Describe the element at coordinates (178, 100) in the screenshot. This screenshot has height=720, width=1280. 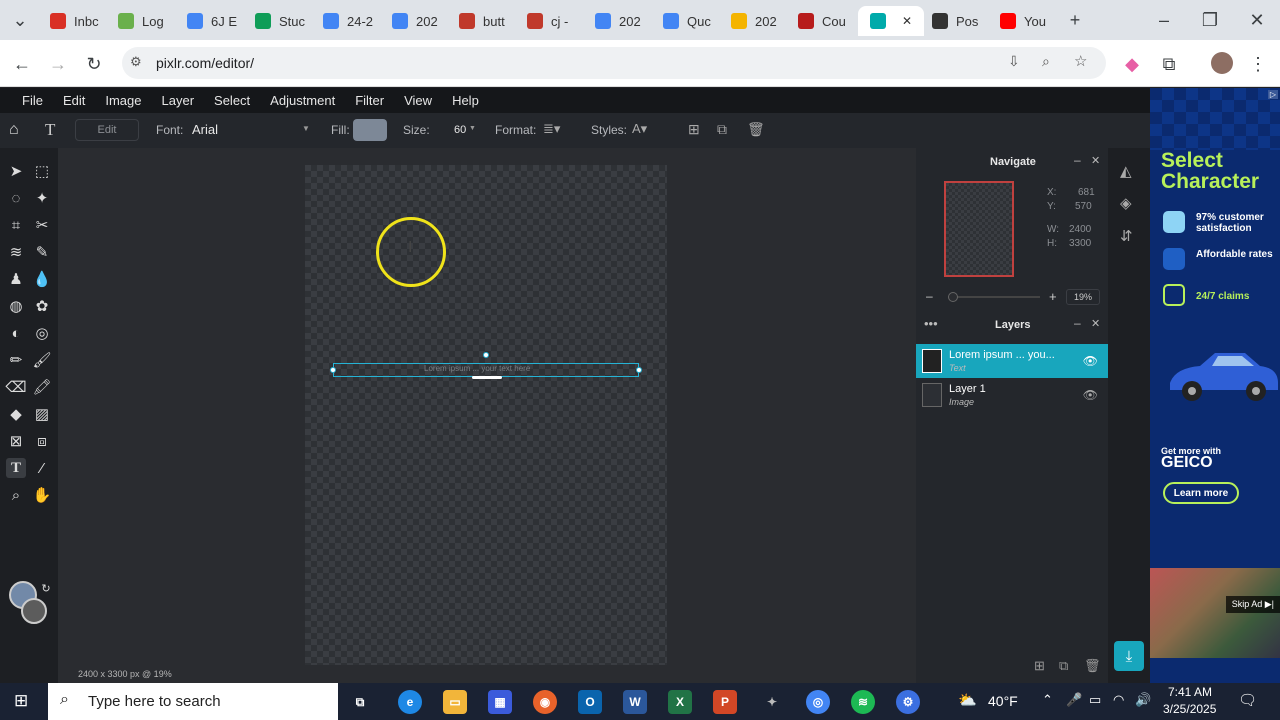
I see `menu-layer: Layer` at that location.